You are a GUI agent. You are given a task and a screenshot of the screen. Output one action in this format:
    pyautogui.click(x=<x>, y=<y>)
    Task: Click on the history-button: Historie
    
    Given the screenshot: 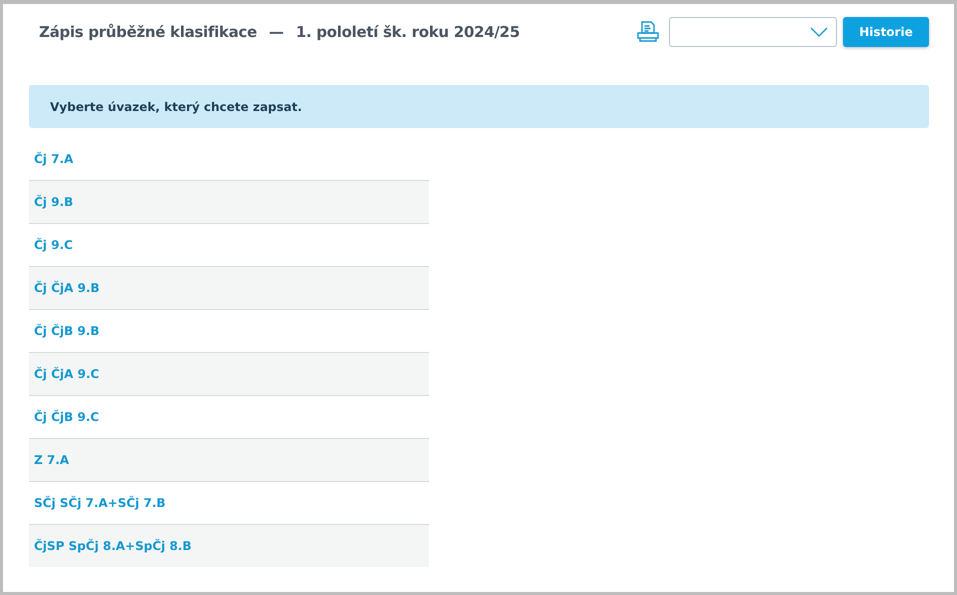 What is the action you would take?
    pyautogui.click(x=886, y=32)
    